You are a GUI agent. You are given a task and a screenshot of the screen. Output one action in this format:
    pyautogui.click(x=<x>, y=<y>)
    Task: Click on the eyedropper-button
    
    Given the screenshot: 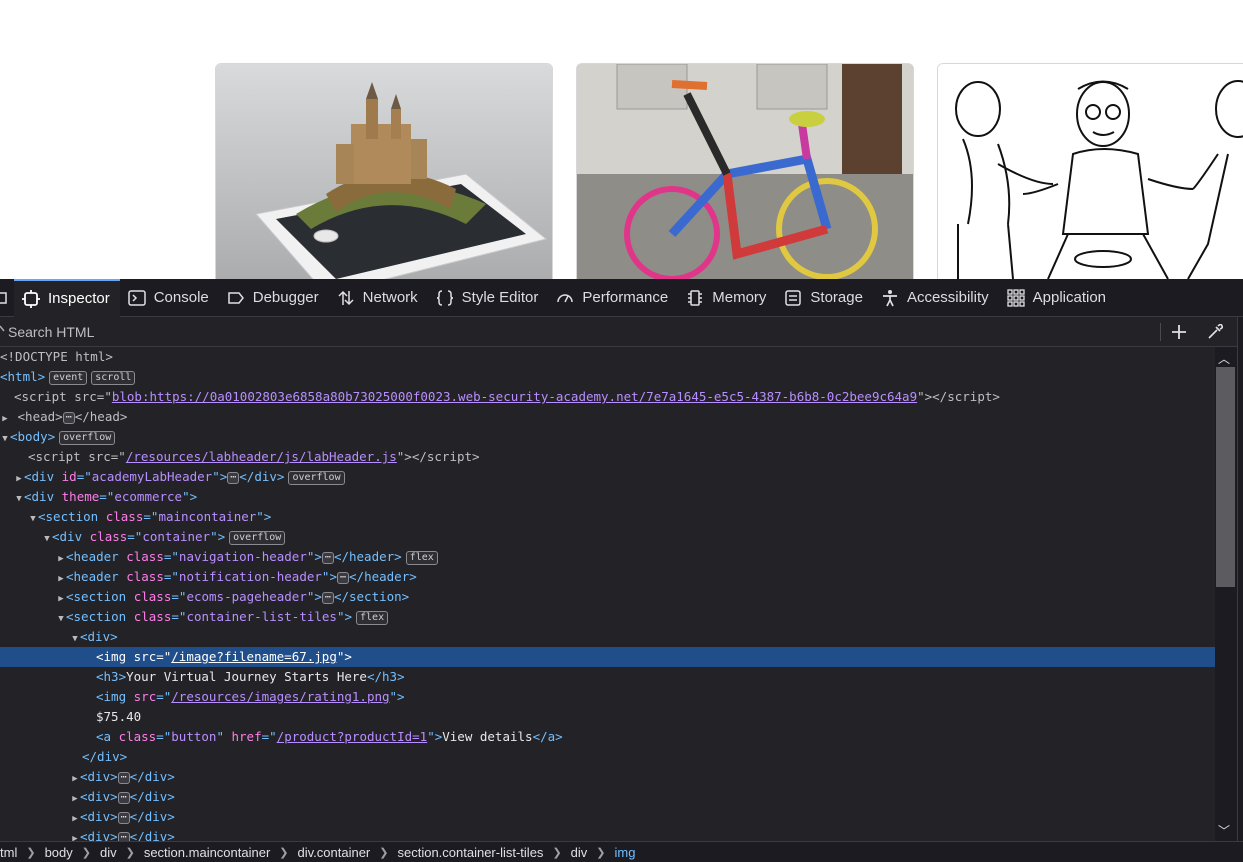 What is the action you would take?
    pyautogui.click(x=1215, y=332)
    